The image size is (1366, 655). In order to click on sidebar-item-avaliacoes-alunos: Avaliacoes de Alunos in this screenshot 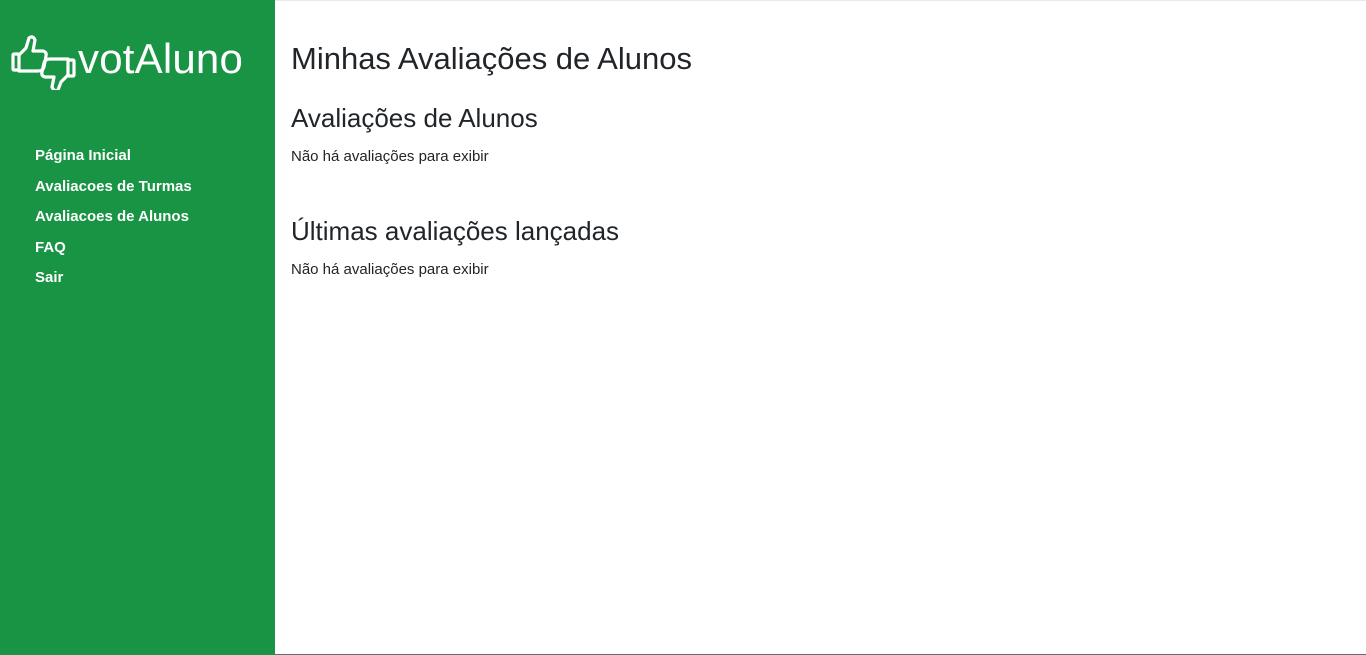, I will do `click(113, 221)`.